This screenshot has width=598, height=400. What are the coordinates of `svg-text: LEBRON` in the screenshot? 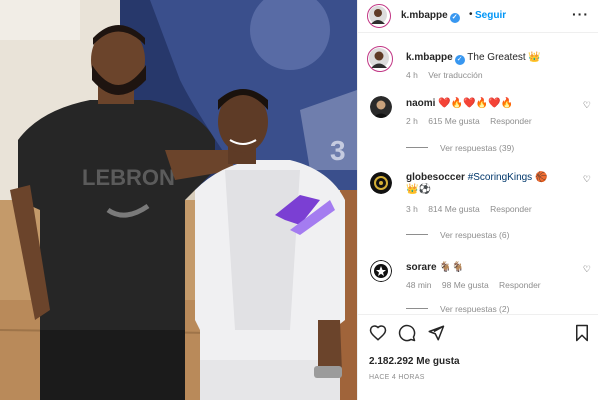 It's located at (128, 177).